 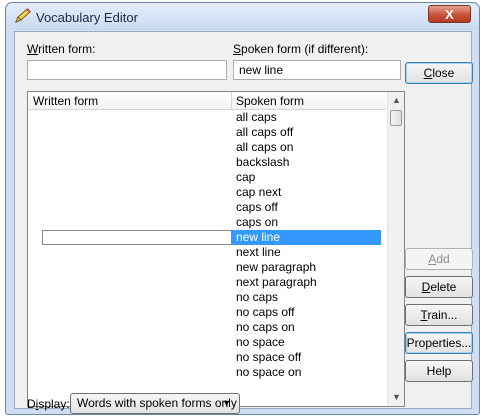 I want to click on spoken-form-cell: no space off, so click(x=269, y=357).